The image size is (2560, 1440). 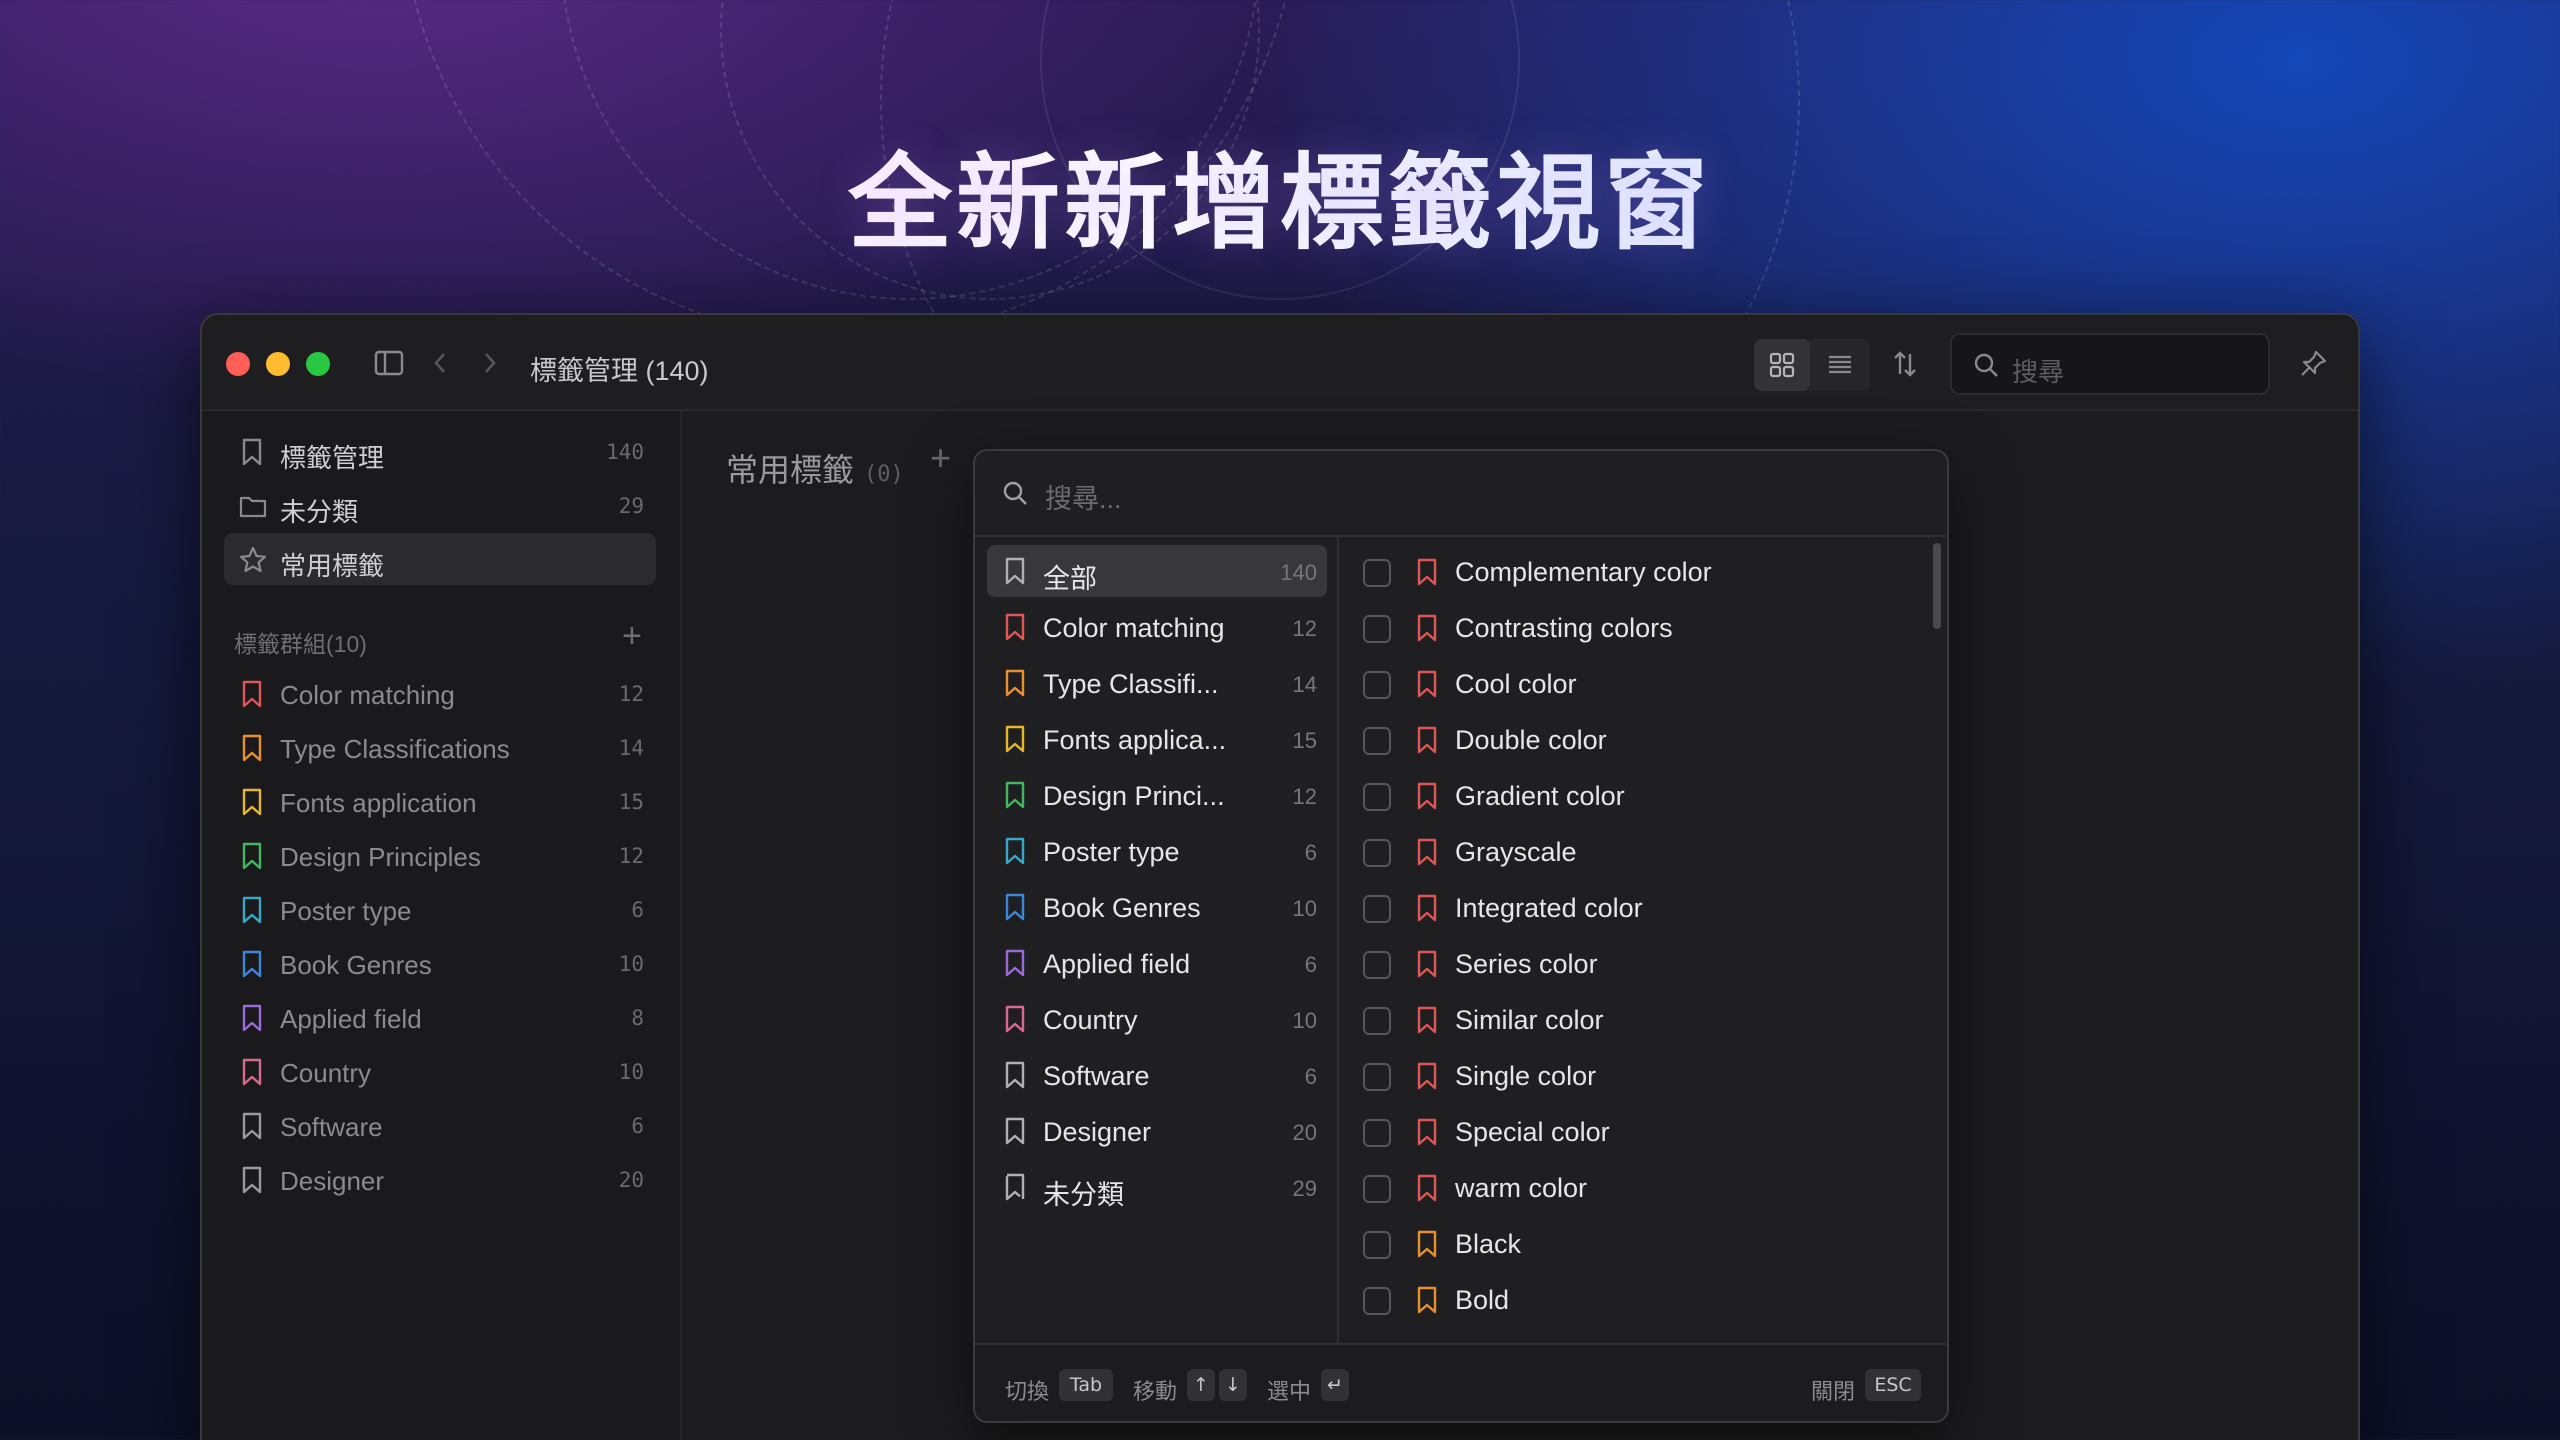 I want to click on popup-tag-item: Gradient color, so click(x=1641, y=795).